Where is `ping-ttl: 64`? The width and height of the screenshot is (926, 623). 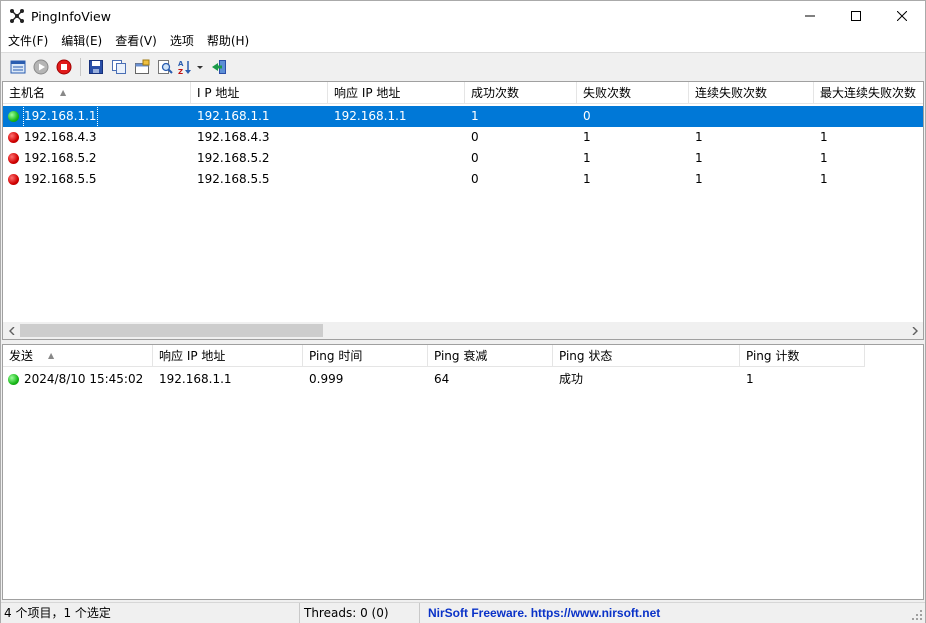 ping-ttl: 64 is located at coordinates (442, 379).